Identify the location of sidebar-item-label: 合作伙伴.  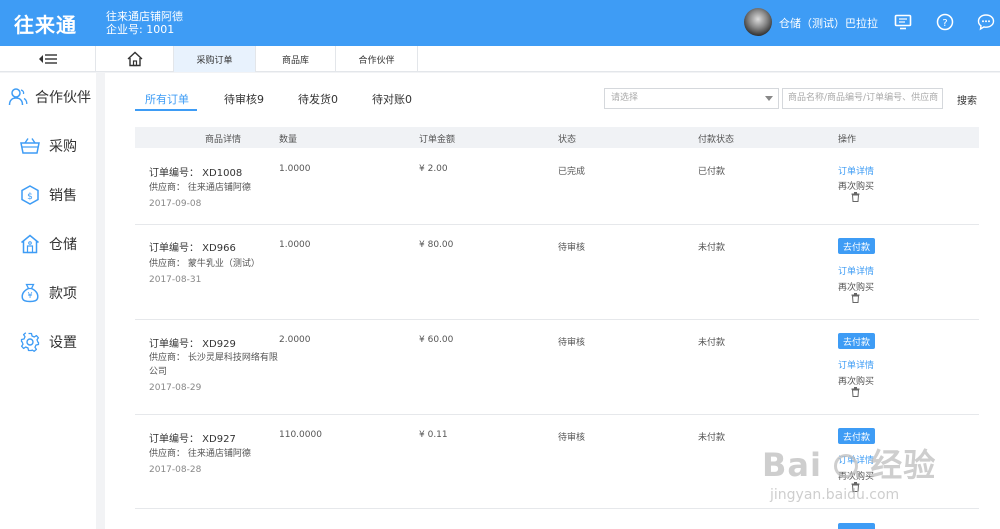
(63, 98).